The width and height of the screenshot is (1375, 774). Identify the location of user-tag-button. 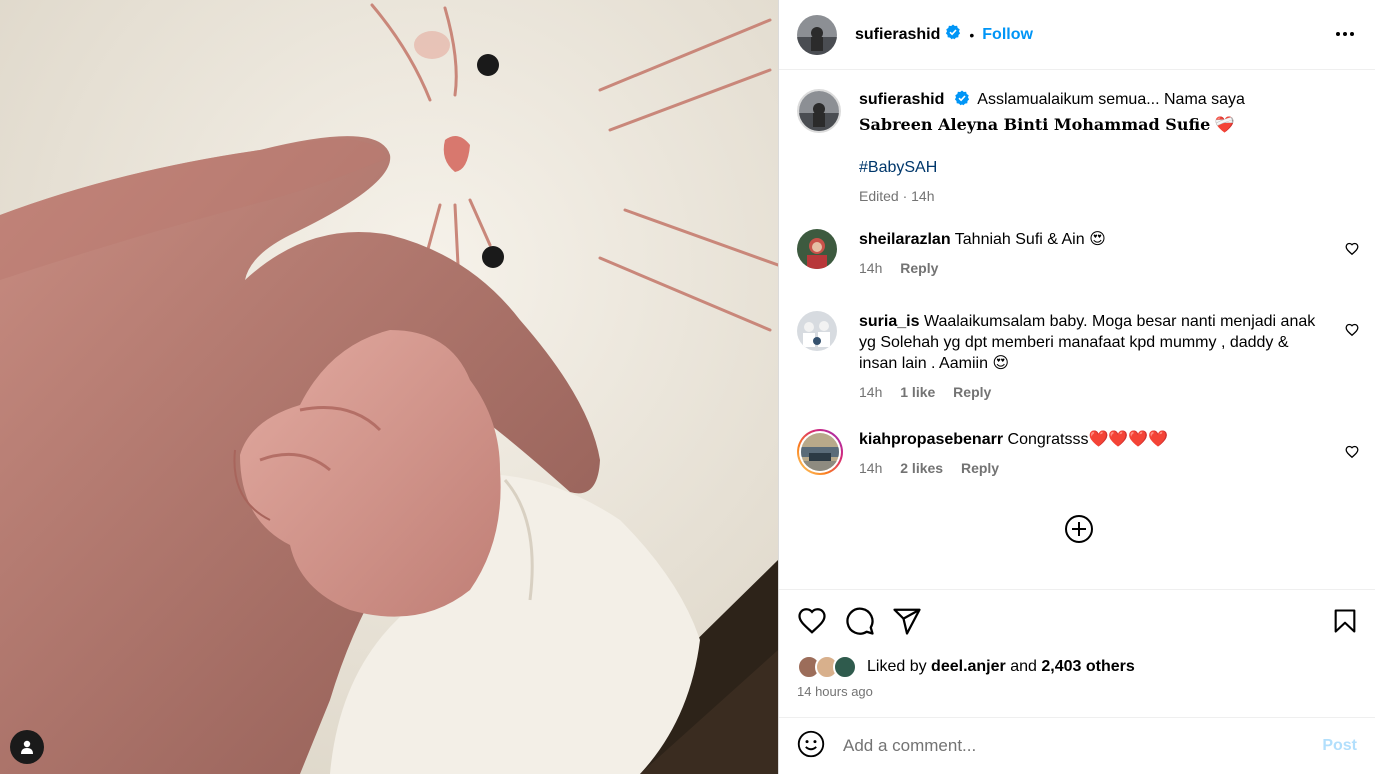
(27, 747).